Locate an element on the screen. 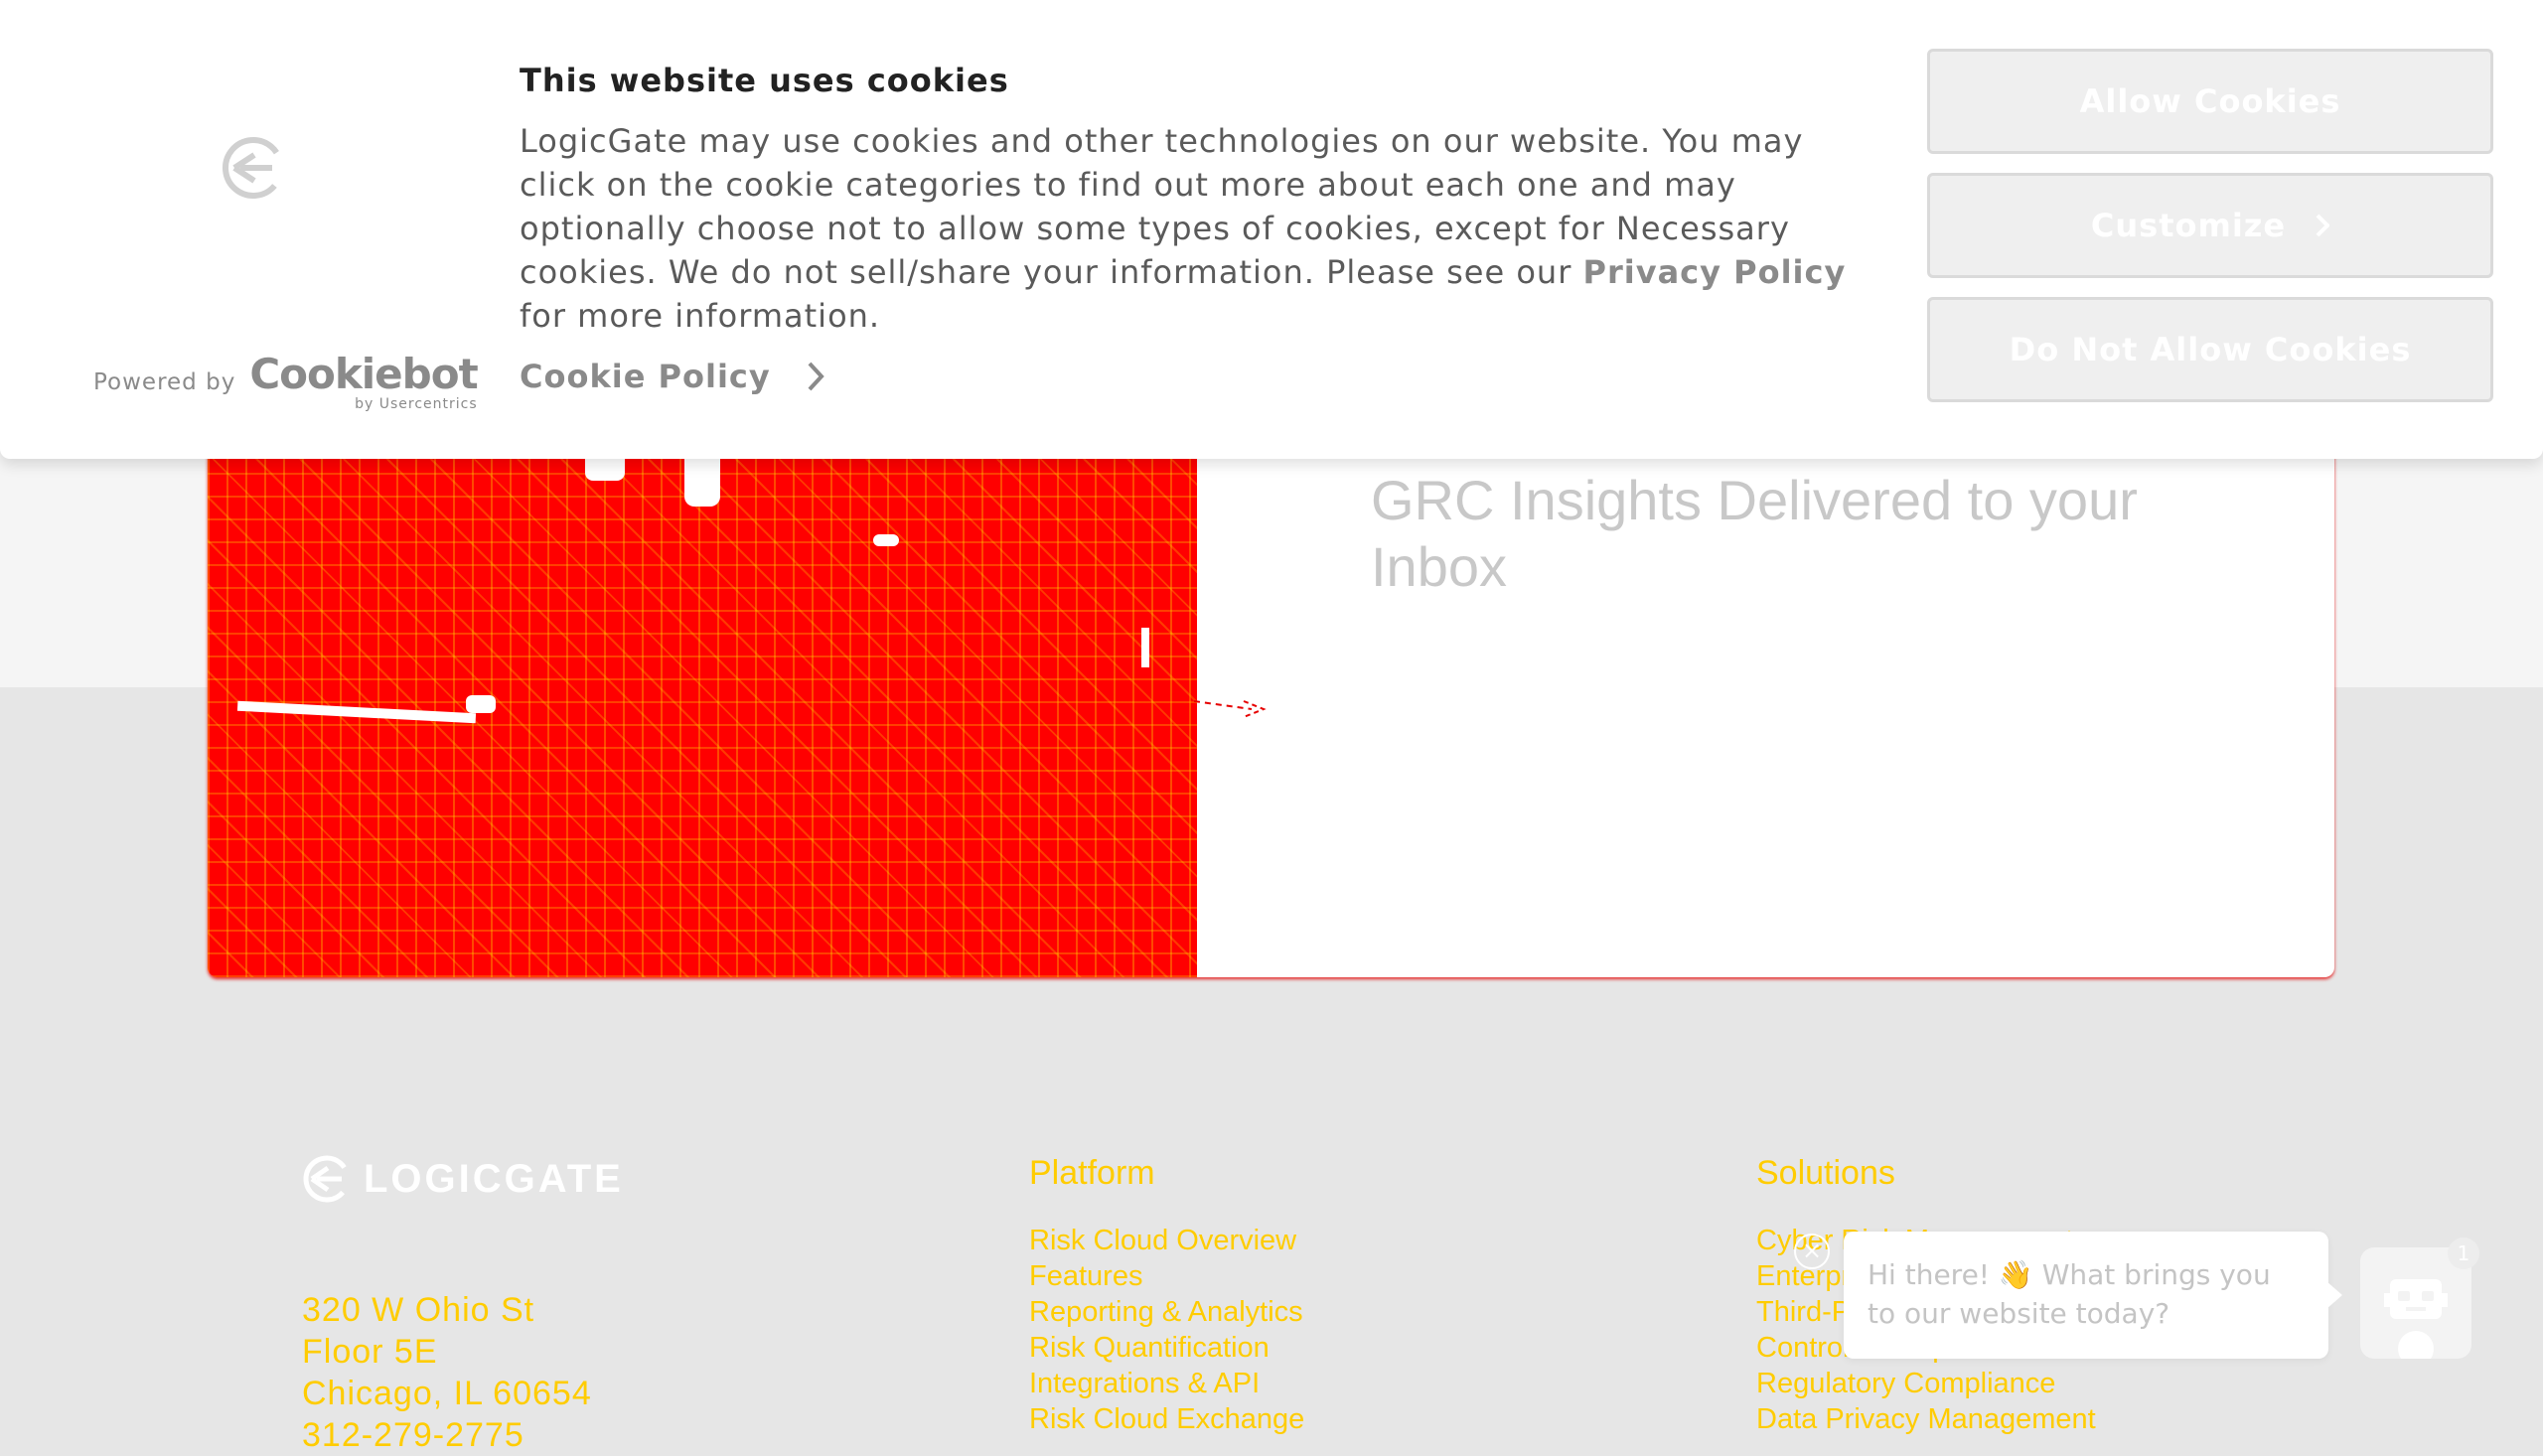 The image size is (2543, 1456). footer-link: Risk Cloud Overview is located at coordinates (1166, 1240).